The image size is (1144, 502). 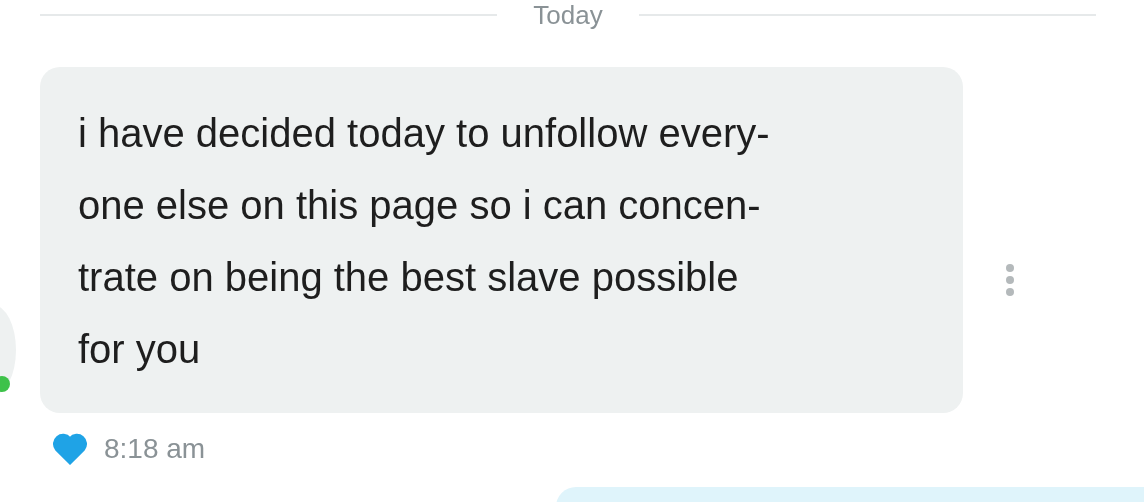 What do you see at coordinates (1010, 280) in the screenshot?
I see `more-options-icon` at bounding box center [1010, 280].